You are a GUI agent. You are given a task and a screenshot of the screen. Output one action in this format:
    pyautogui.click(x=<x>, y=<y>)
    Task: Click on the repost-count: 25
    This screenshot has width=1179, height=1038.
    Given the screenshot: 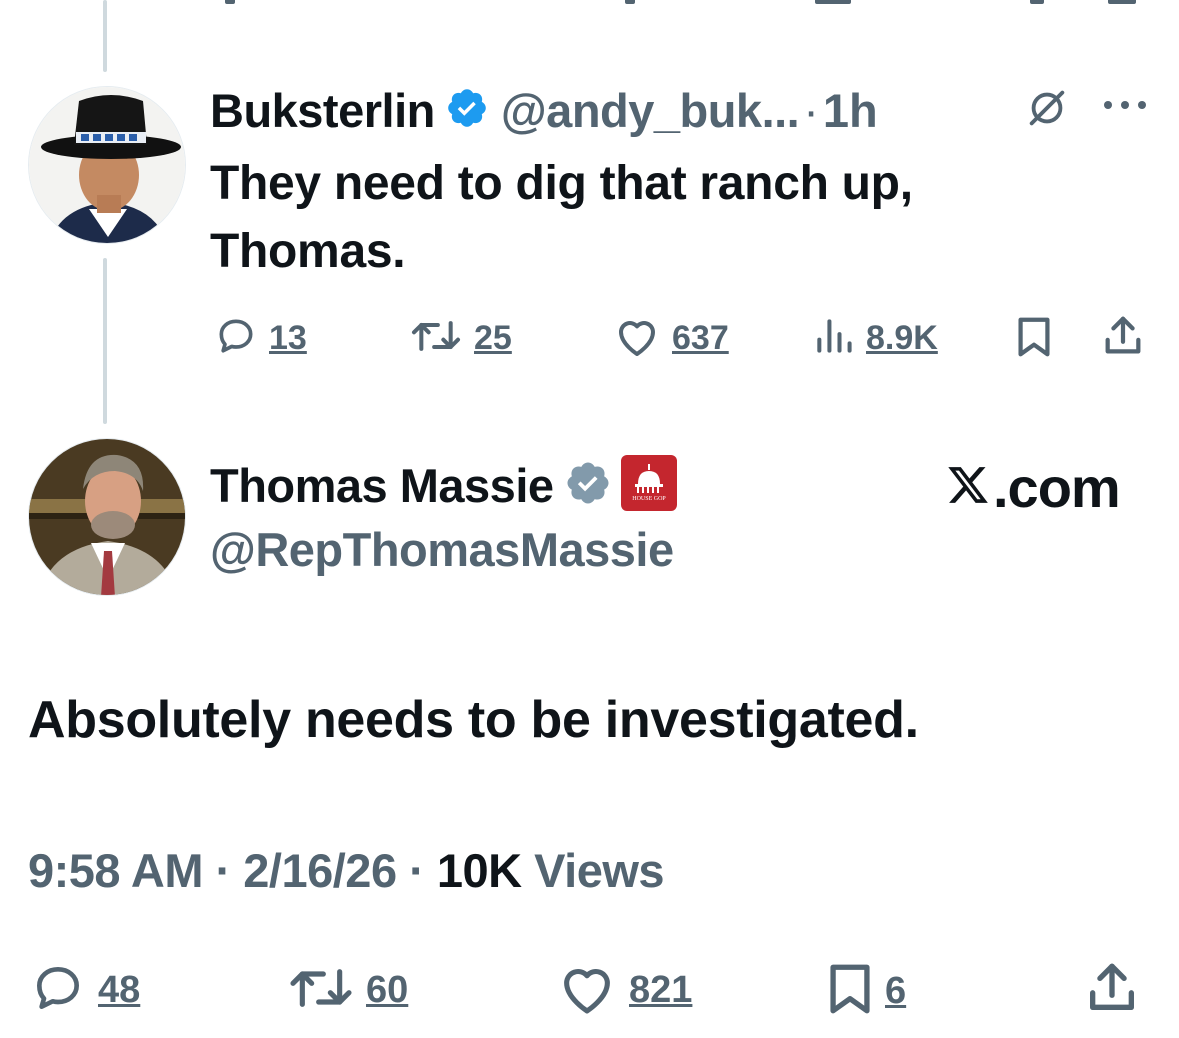 What is the action you would take?
    pyautogui.click(x=493, y=338)
    